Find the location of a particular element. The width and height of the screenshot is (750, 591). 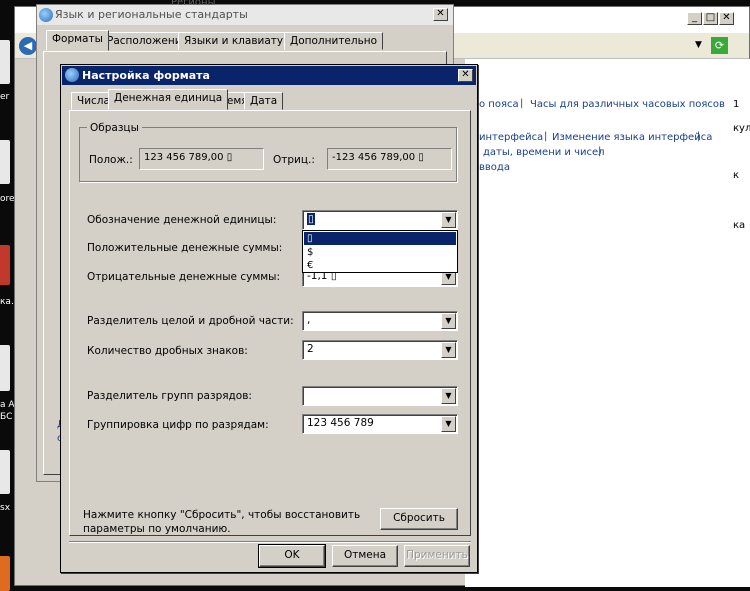

tab-date: Дата is located at coordinates (264, 101).